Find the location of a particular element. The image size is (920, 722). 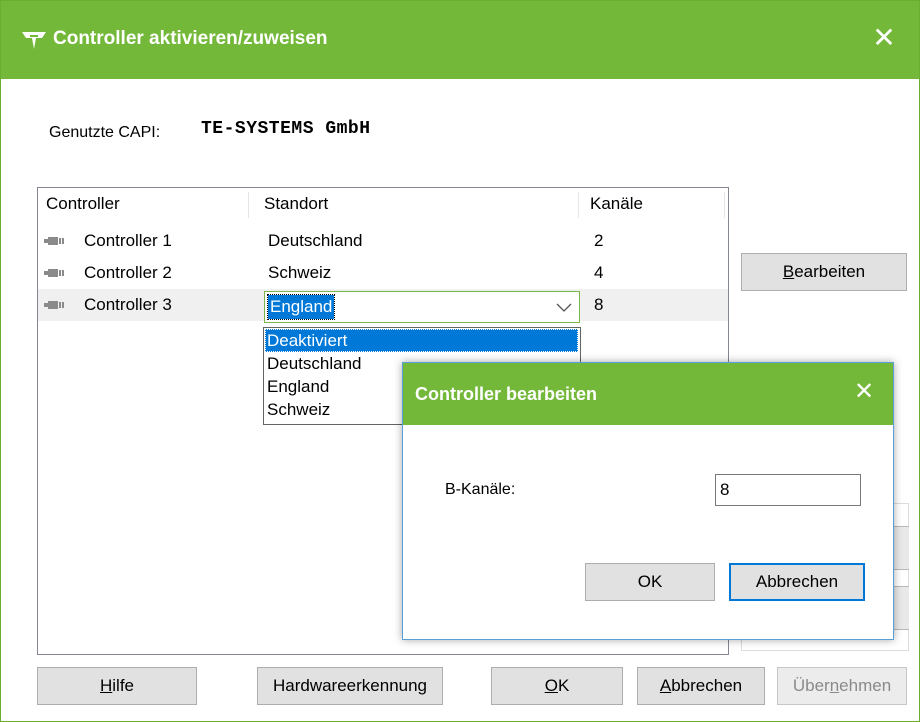

standort-combobox: England is located at coordinates (422, 307).